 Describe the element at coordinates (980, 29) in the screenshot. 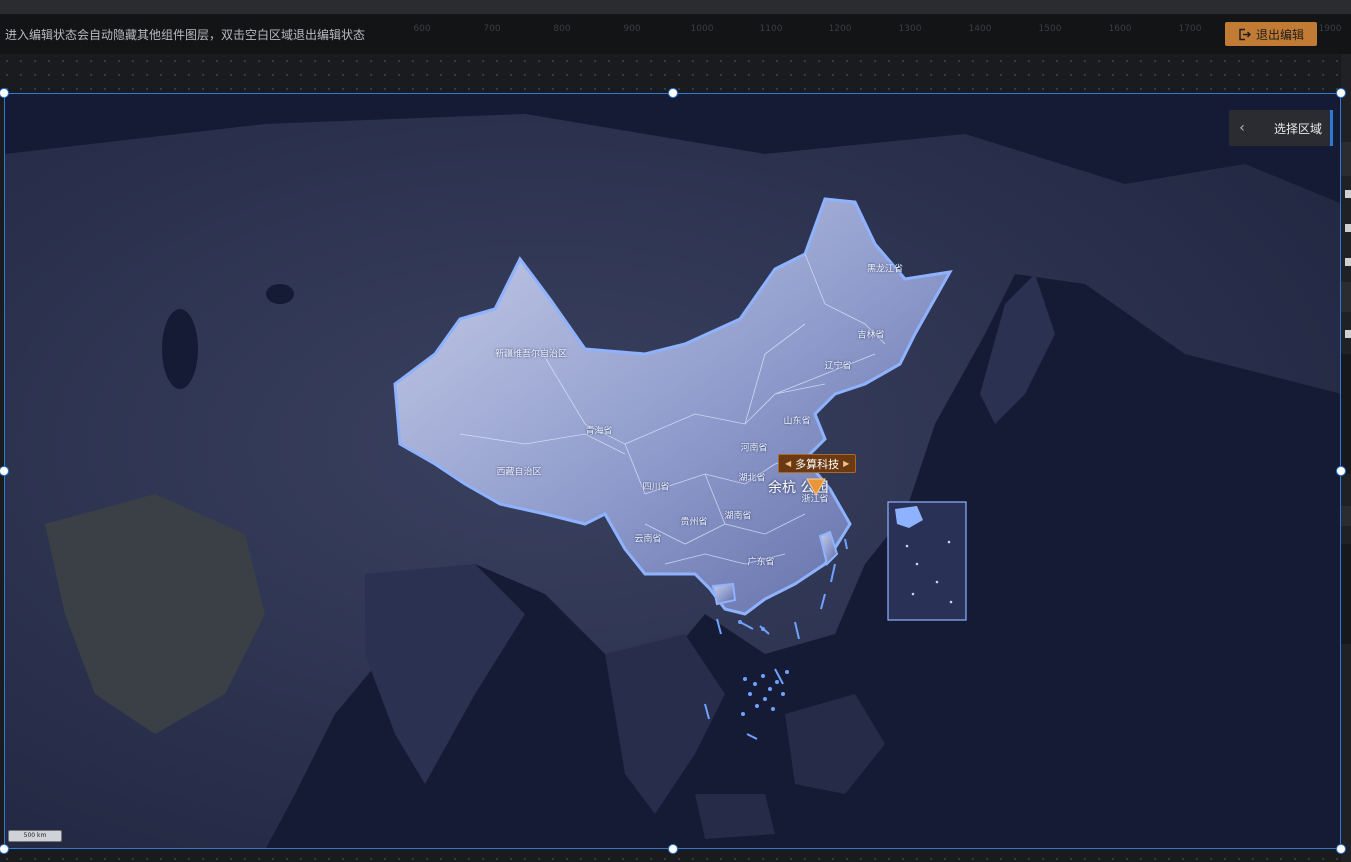

I see `ruler-tick-label: 1400` at that location.